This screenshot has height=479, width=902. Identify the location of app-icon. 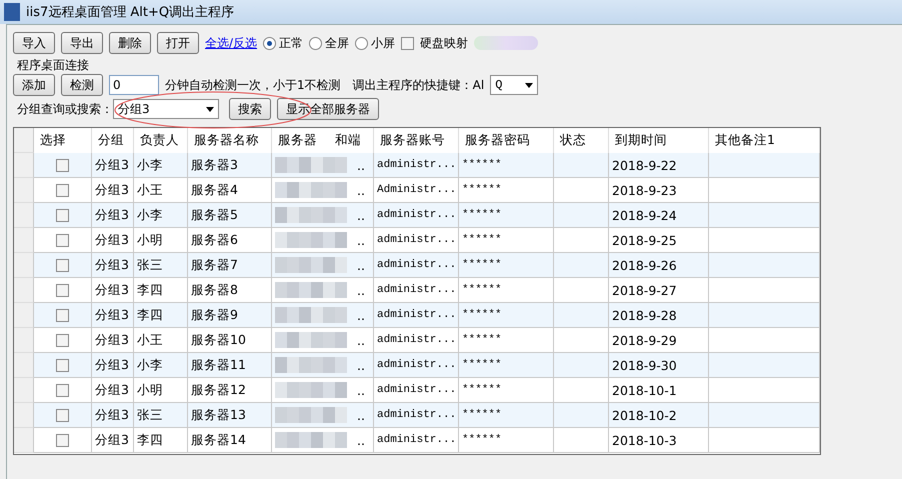
(12, 12).